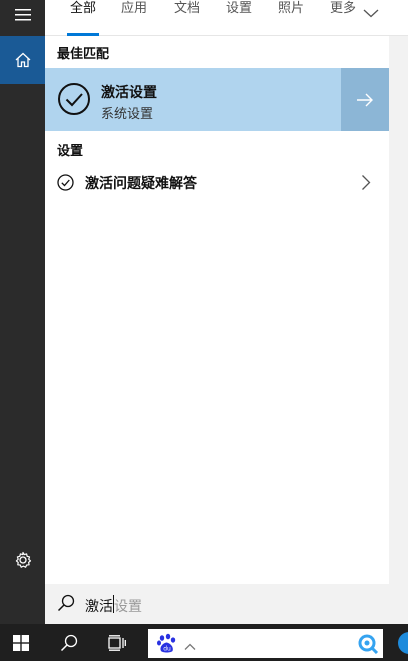 The width and height of the screenshot is (408, 661). Describe the element at coordinates (368, 644) in the screenshot. I see `baidu-search-icon` at that location.